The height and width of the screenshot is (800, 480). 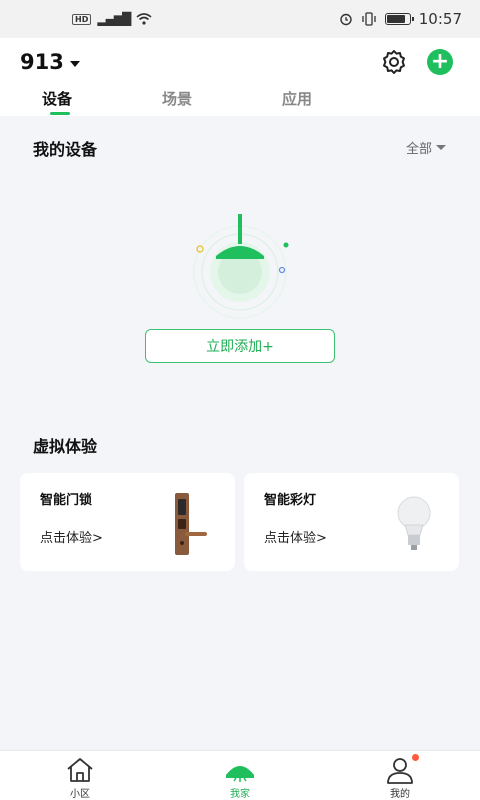 What do you see at coordinates (240, 19) in the screenshot?
I see `status-bar: HD ▂▄▆█ 10:57` at bounding box center [240, 19].